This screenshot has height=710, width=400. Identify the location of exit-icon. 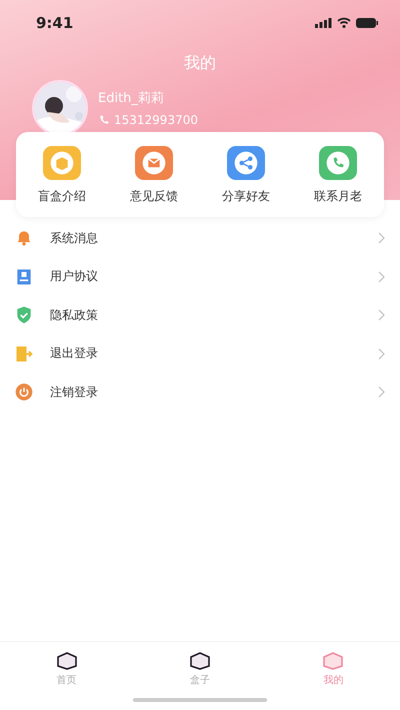
(24, 354).